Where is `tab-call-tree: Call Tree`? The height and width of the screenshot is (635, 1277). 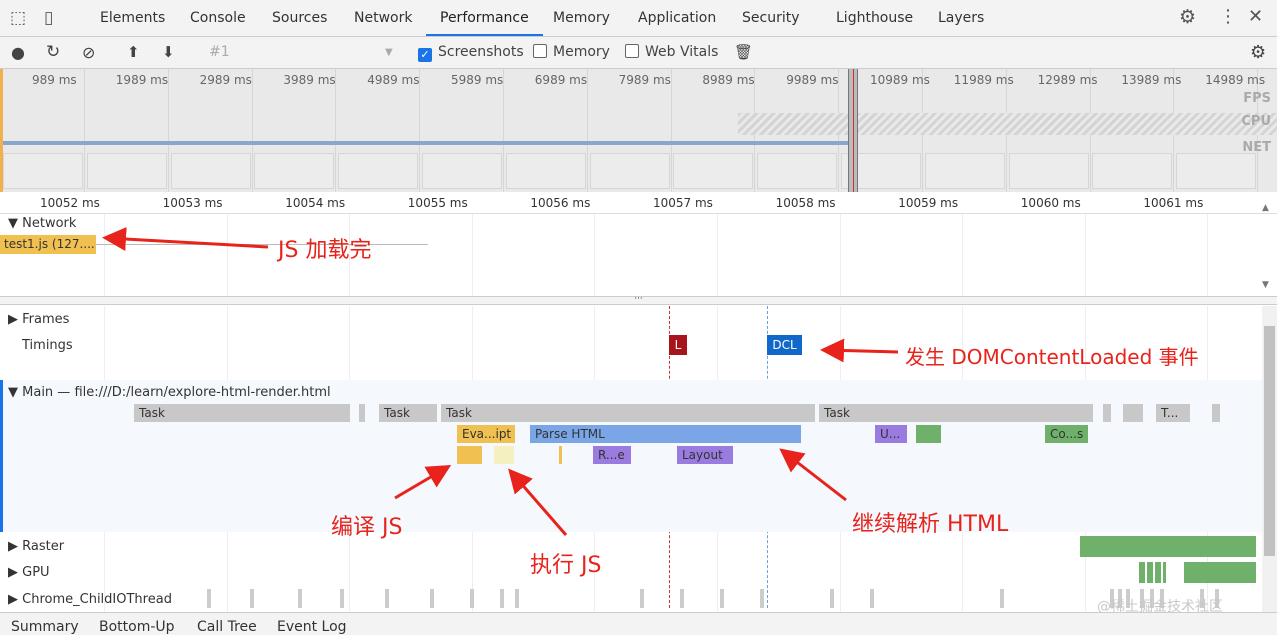 tab-call-tree: Call Tree is located at coordinates (227, 627).